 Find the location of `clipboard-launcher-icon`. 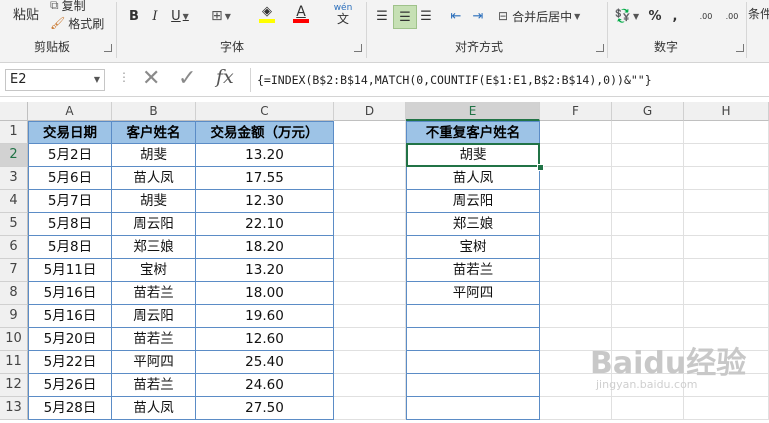

clipboard-launcher-icon is located at coordinates (108, 48).